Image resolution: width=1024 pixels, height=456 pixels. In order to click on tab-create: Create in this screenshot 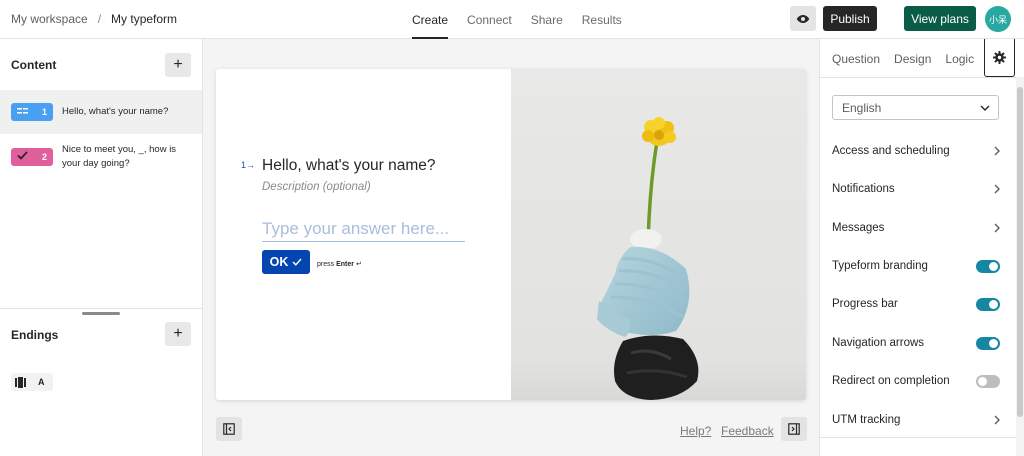, I will do `click(430, 19)`.